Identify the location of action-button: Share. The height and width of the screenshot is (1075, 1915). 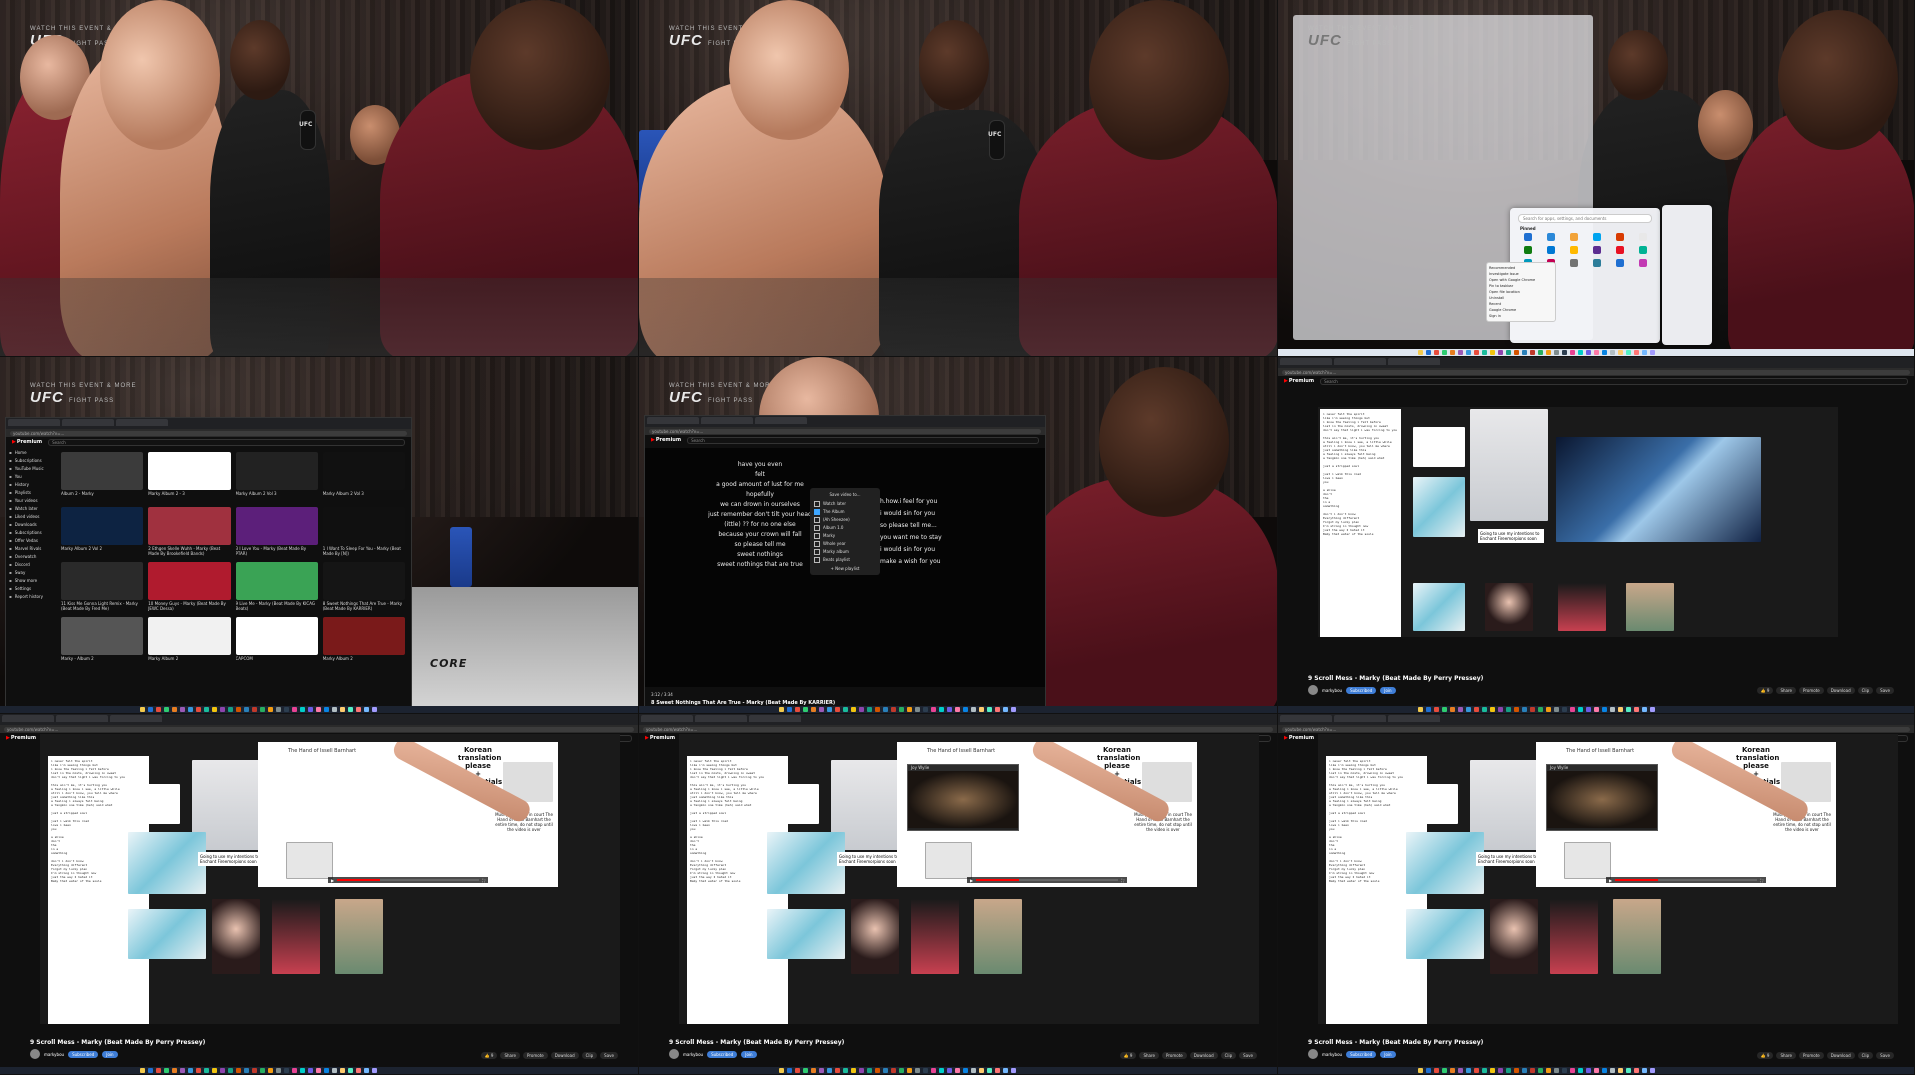
(1149, 1055).